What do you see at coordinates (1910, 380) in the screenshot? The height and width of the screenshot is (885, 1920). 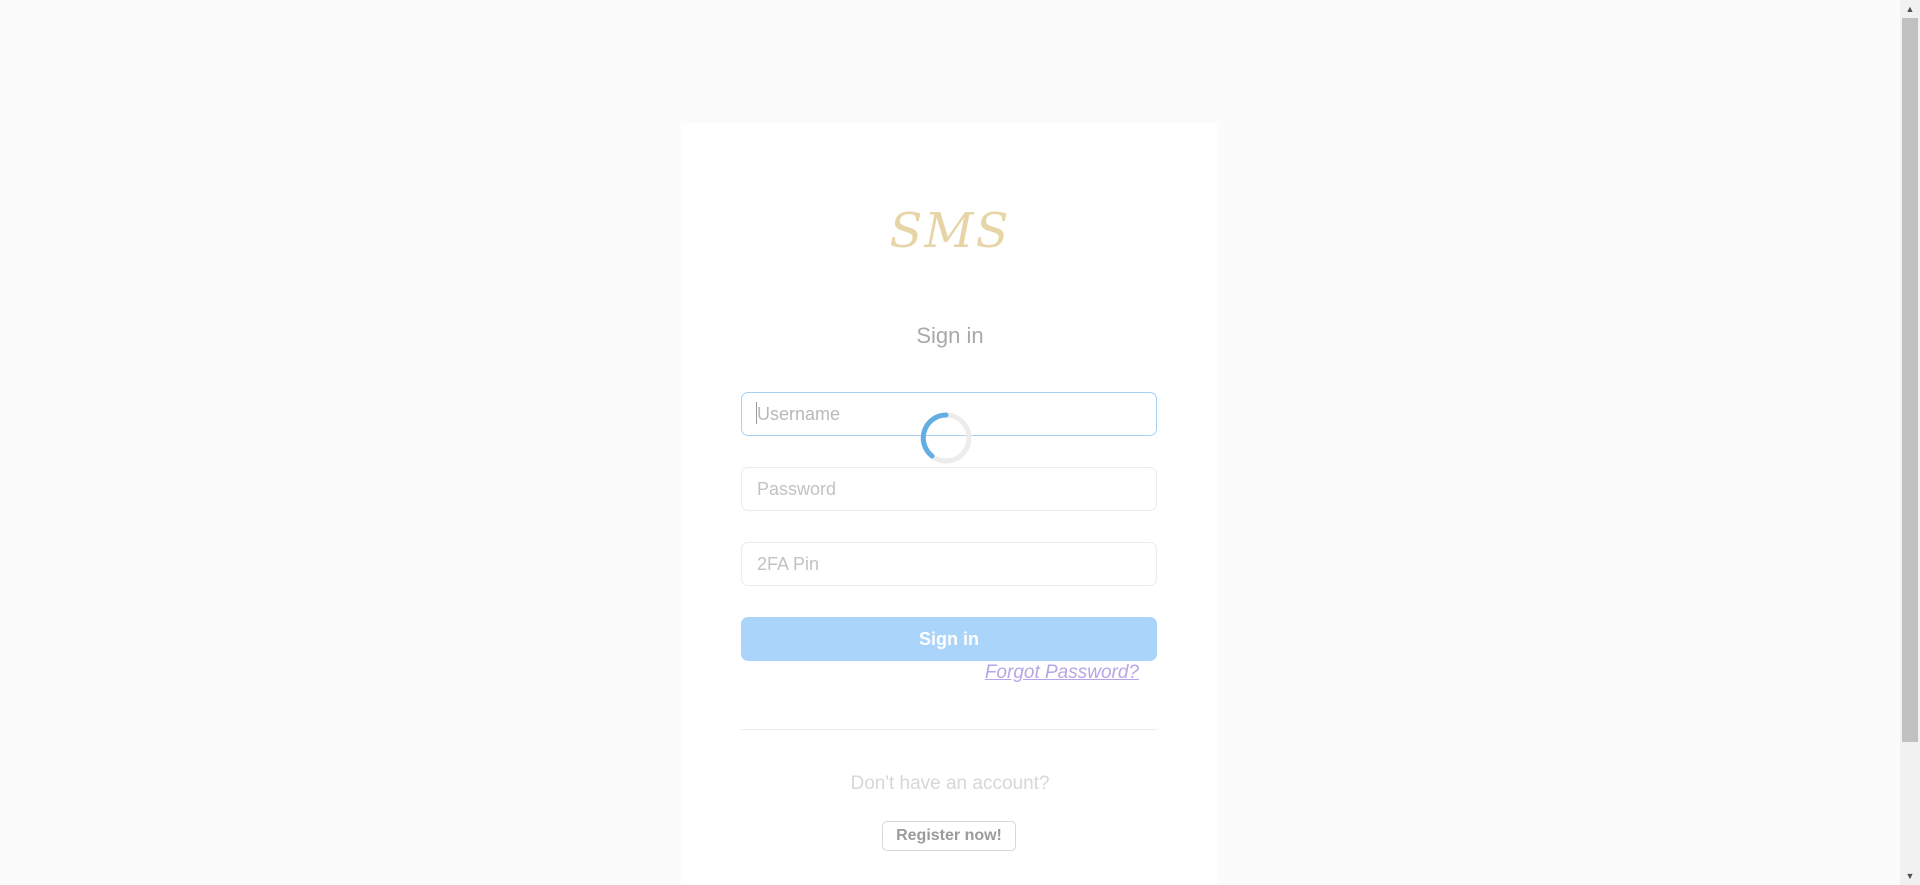 I see `scroll-thumb` at bounding box center [1910, 380].